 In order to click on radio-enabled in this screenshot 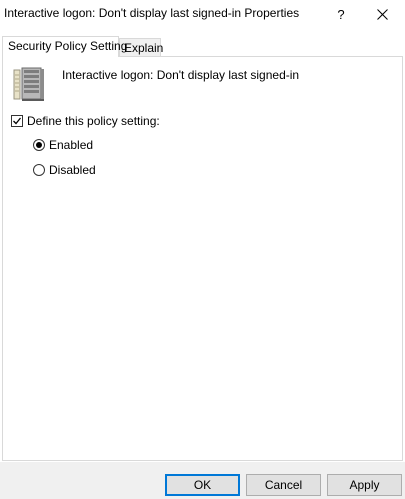, I will do `click(39, 145)`.